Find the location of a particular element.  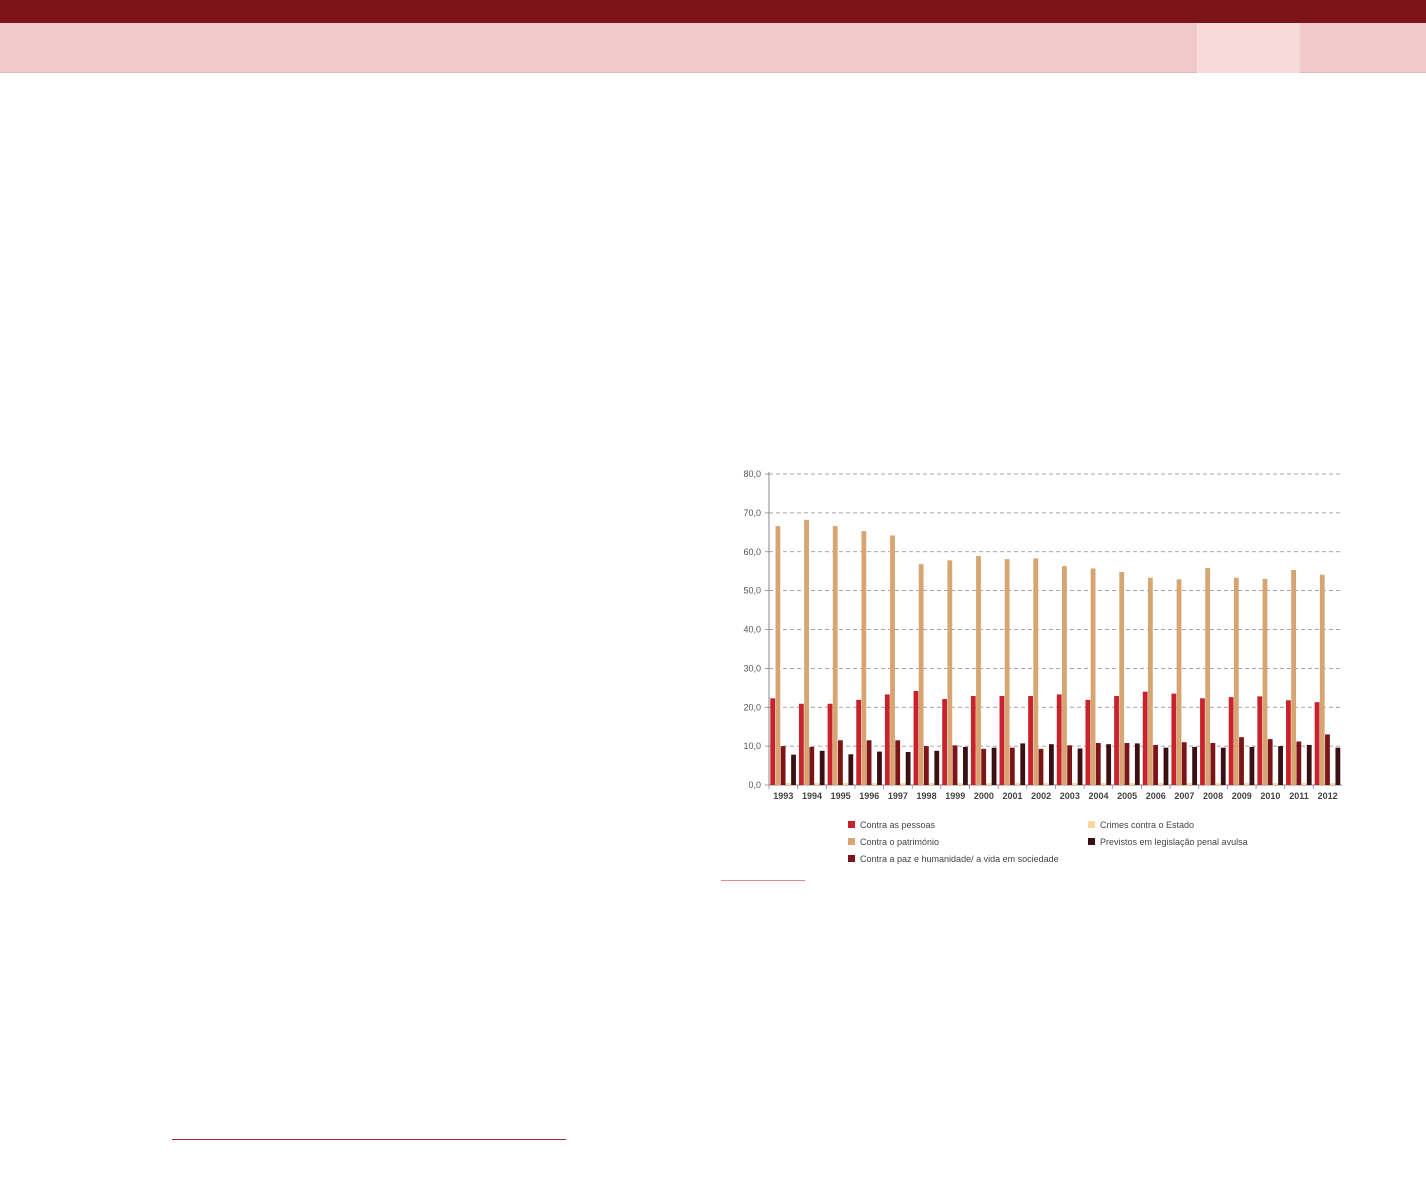

y-tick-label: 40,0 is located at coordinates (752, 630).